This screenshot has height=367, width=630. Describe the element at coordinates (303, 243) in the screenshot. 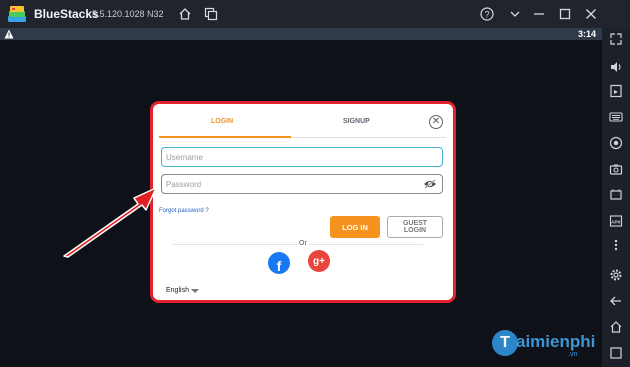

I see `or-label: Or` at that location.